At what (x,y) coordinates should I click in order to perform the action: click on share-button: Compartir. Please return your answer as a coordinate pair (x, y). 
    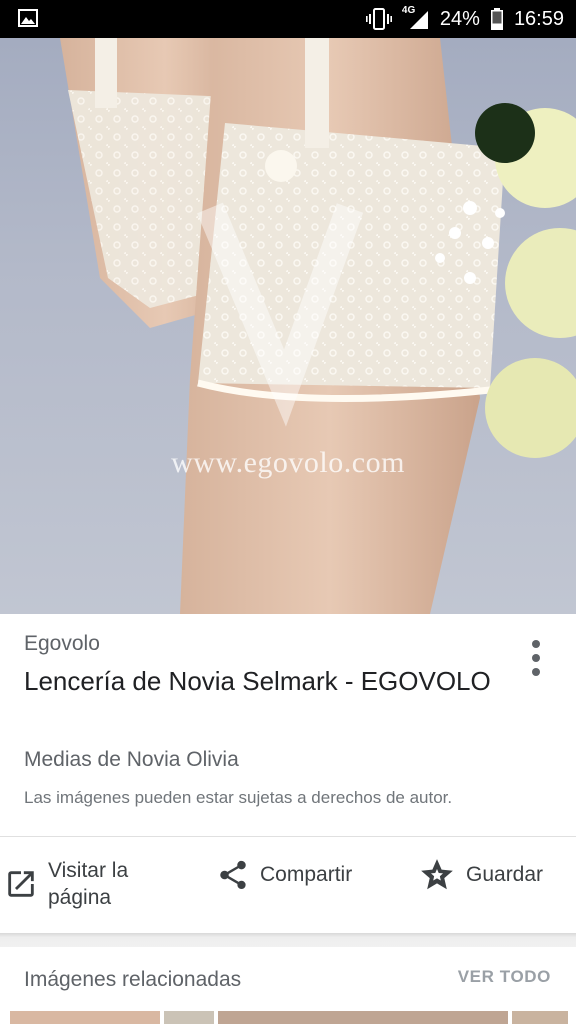
    Looking at the image, I should click on (284, 875).